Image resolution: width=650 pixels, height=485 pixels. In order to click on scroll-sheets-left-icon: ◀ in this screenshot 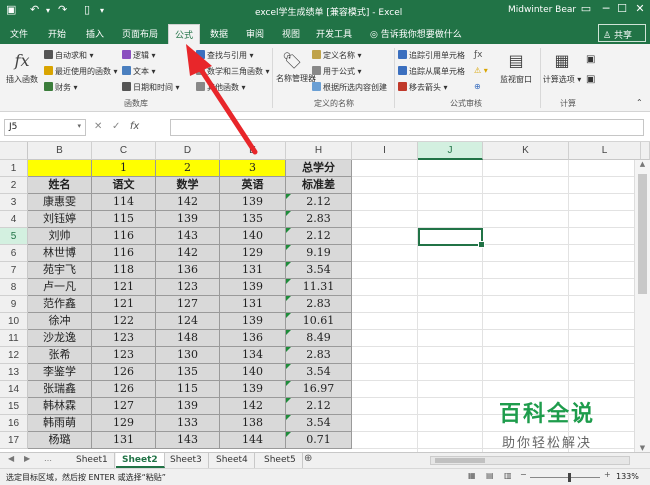, I will do `click(11, 458)`.